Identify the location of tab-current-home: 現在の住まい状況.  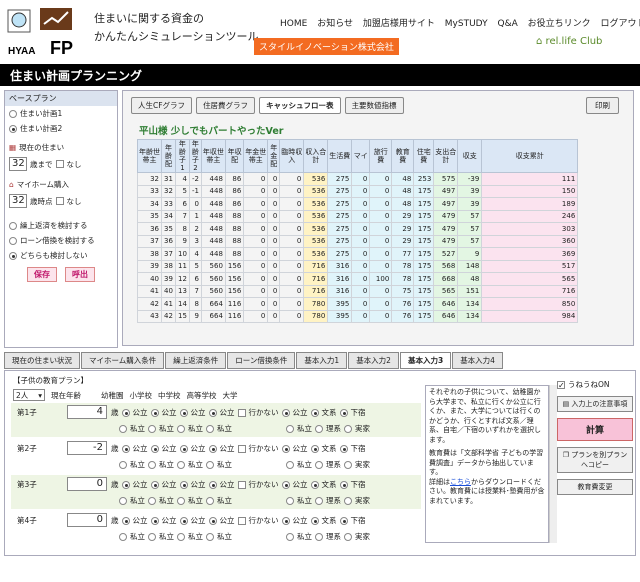
(42, 360).